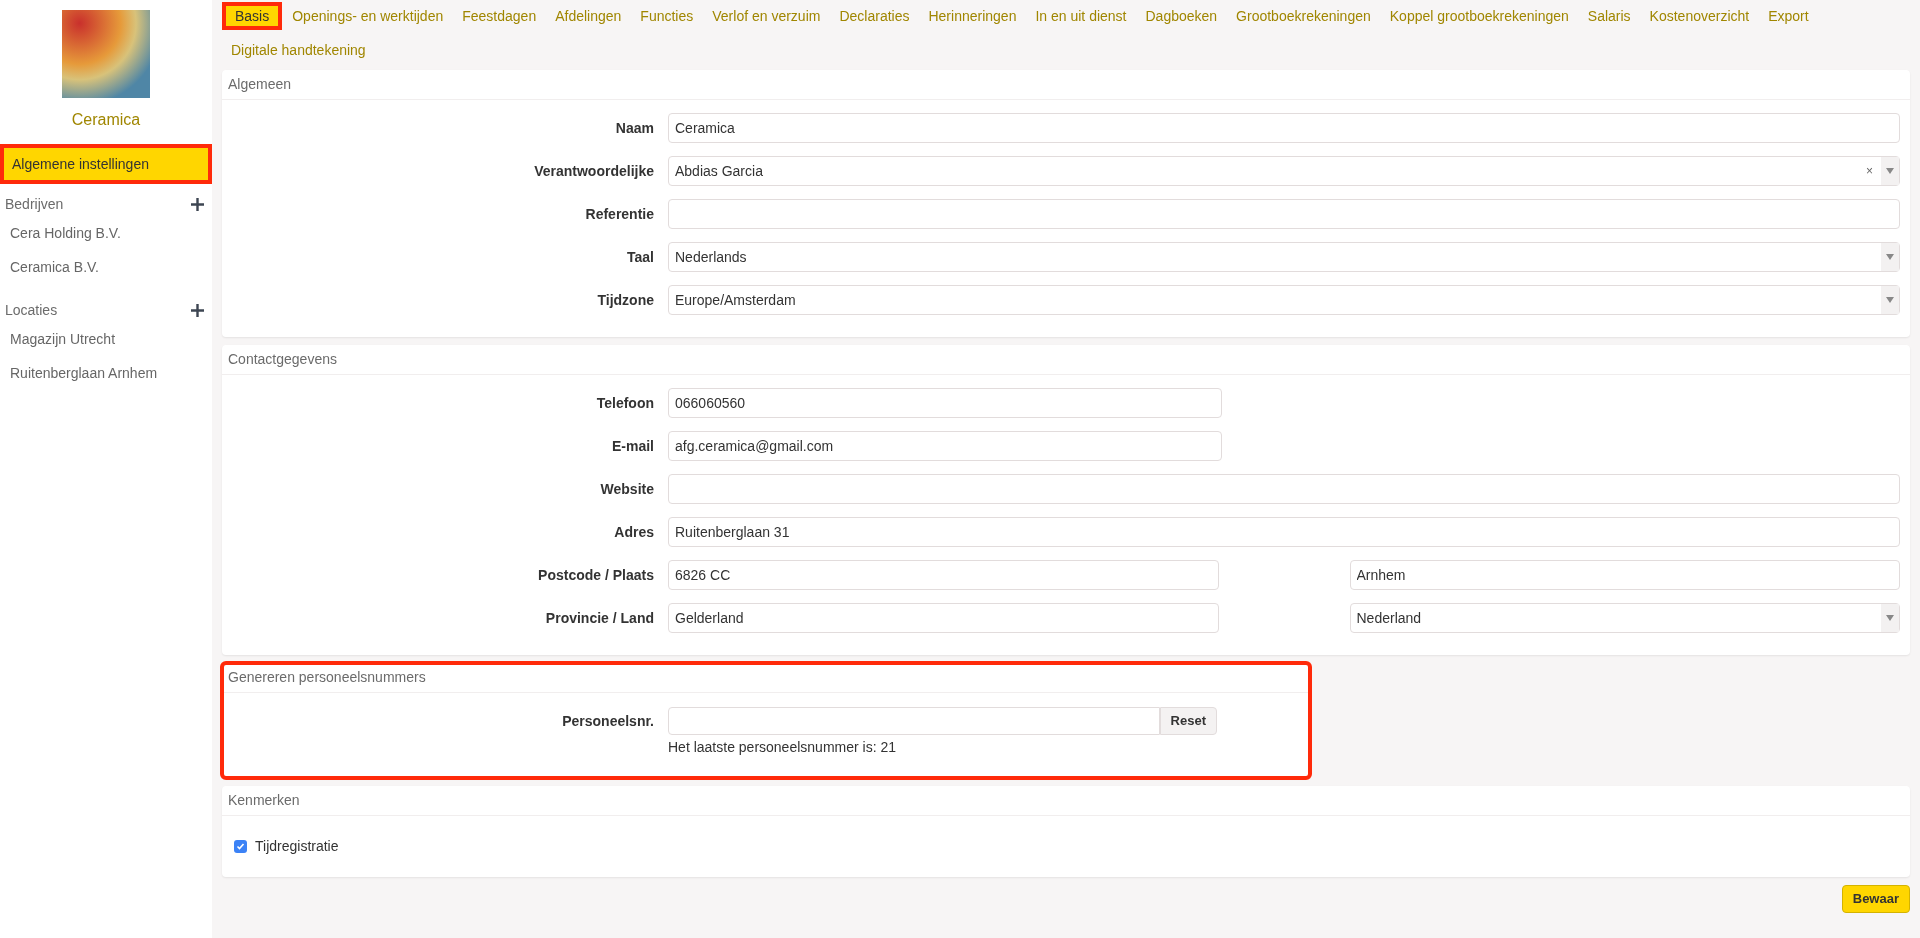 Image resolution: width=1920 pixels, height=938 pixels. Describe the element at coordinates (1284, 257) in the screenshot. I see `select-field: Nederlands` at that location.